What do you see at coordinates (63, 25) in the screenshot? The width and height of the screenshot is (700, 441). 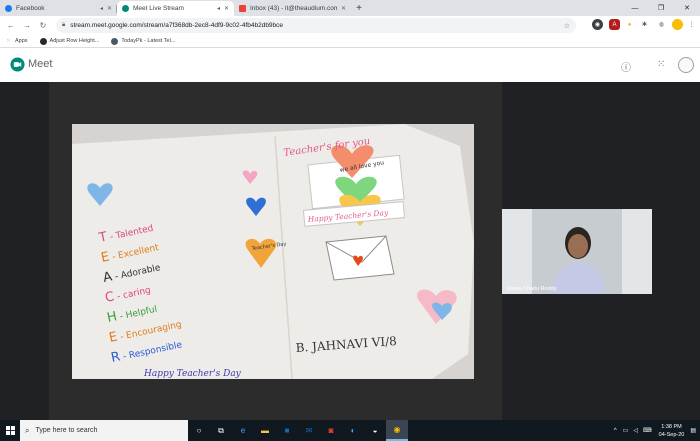 I see `lock-icon: 🔒︎` at bounding box center [63, 25].